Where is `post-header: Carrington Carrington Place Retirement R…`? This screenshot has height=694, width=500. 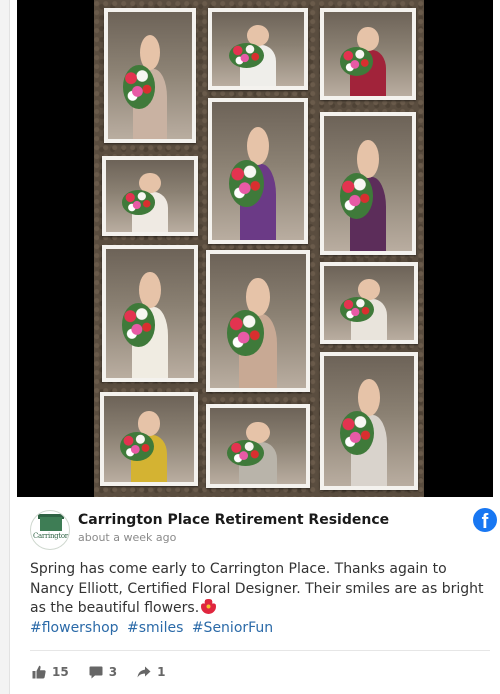
post-header: Carrington Carrington Place Retirement R… is located at coordinates (263, 529).